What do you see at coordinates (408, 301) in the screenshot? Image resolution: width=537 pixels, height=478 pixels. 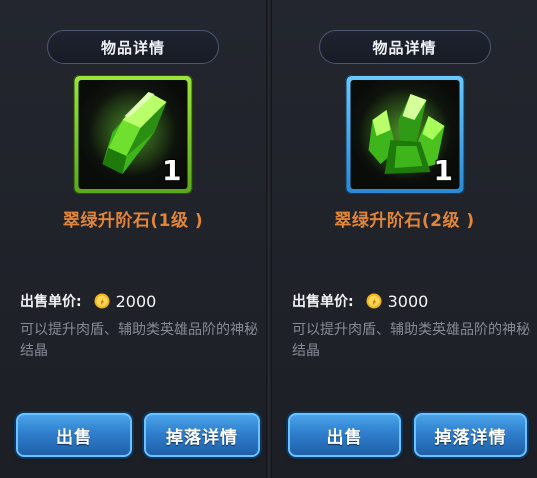 I see `price-value: 3000` at bounding box center [408, 301].